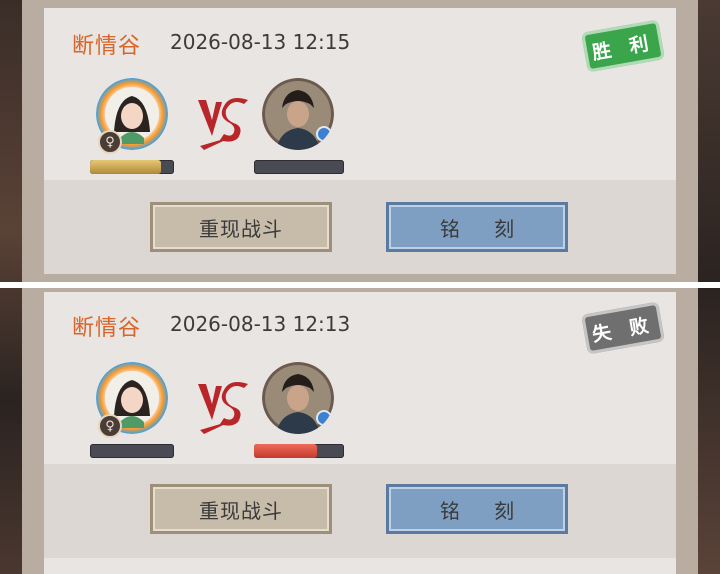  What do you see at coordinates (126, 167) in the screenshot?
I see `player-hp-fill` at bounding box center [126, 167].